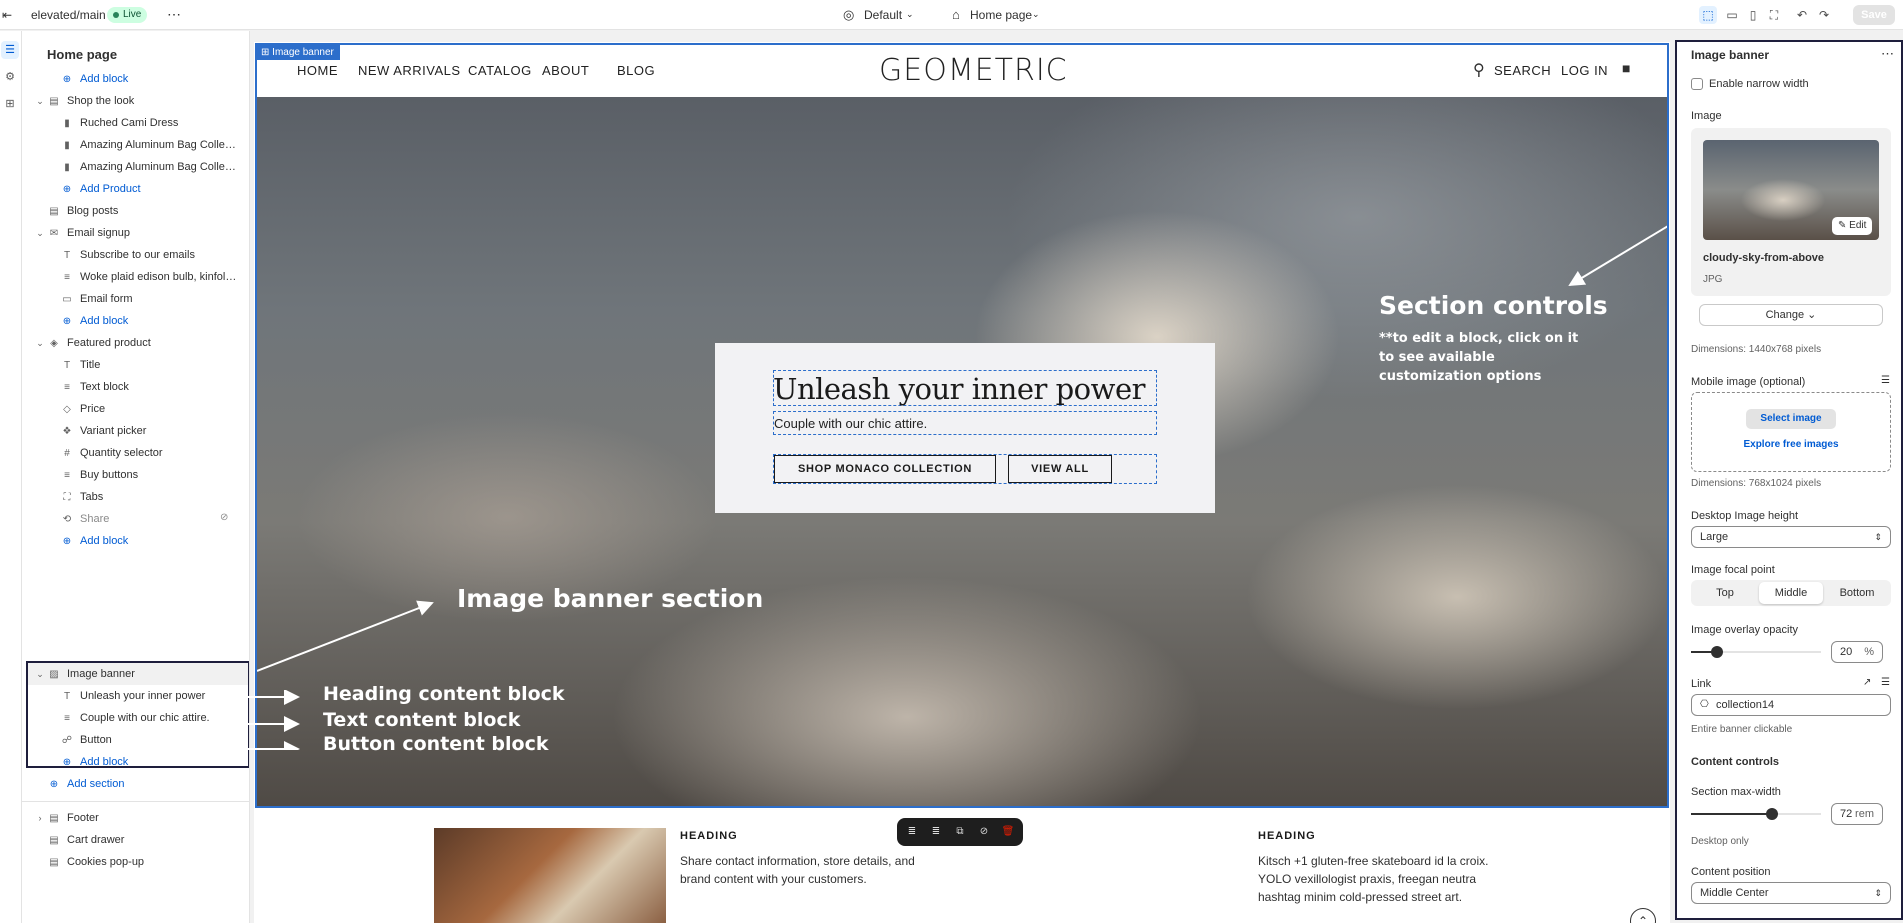 The image size is (1903, 923). What do you see at coordinates (1791, 315) in the screenshot?
I see `change-image-button: Change ⌄` at bounding box center [1791, 315].